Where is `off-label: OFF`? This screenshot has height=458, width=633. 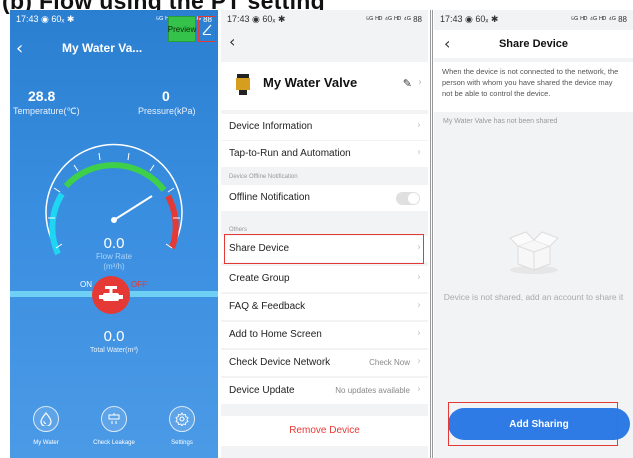
off-label: OFF is located at coordinates (139, 284).